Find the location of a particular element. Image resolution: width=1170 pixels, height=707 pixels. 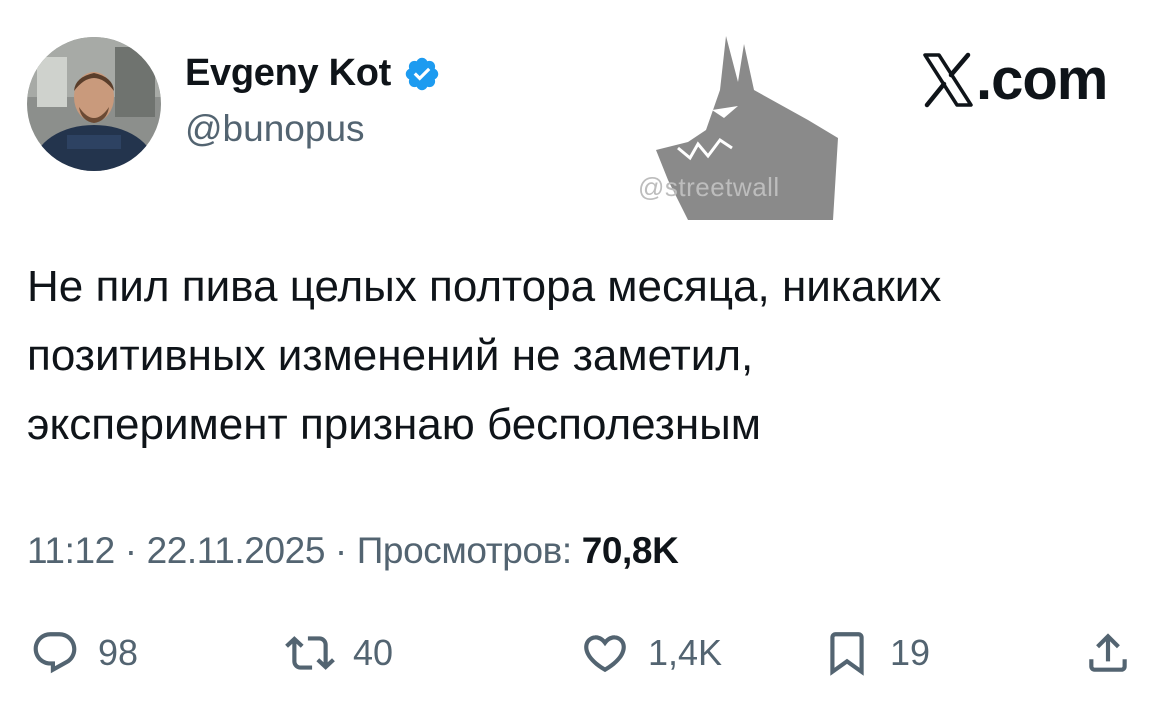

reply-count: 98 is located at coordinates (118, 652).